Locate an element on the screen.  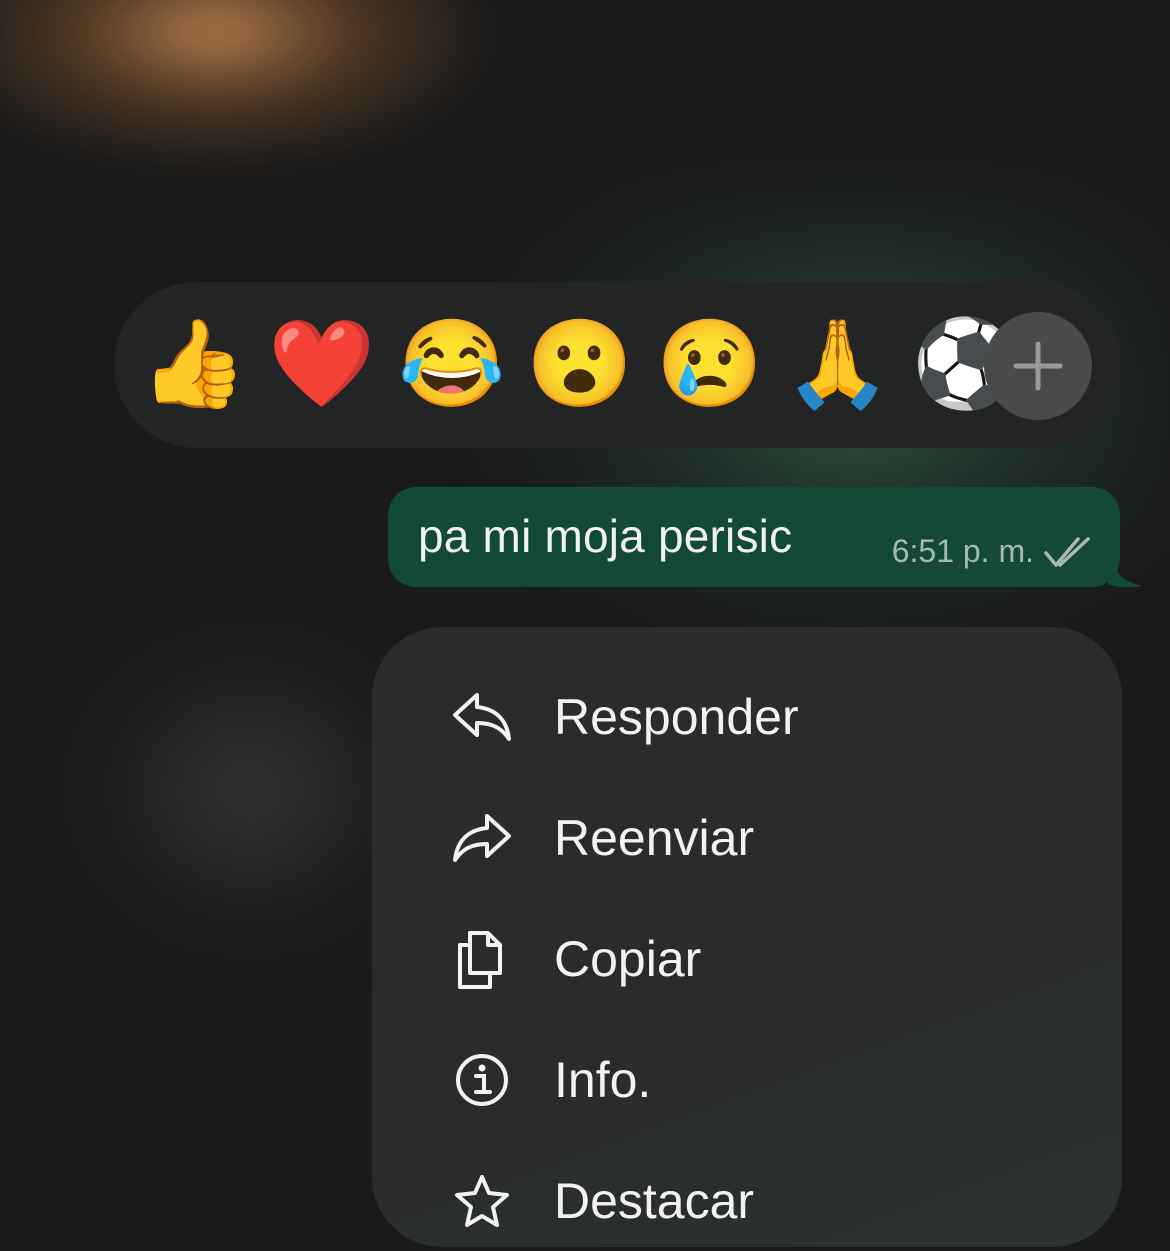
menu-item-copy: Copiar is located at coordinates (747, 959).